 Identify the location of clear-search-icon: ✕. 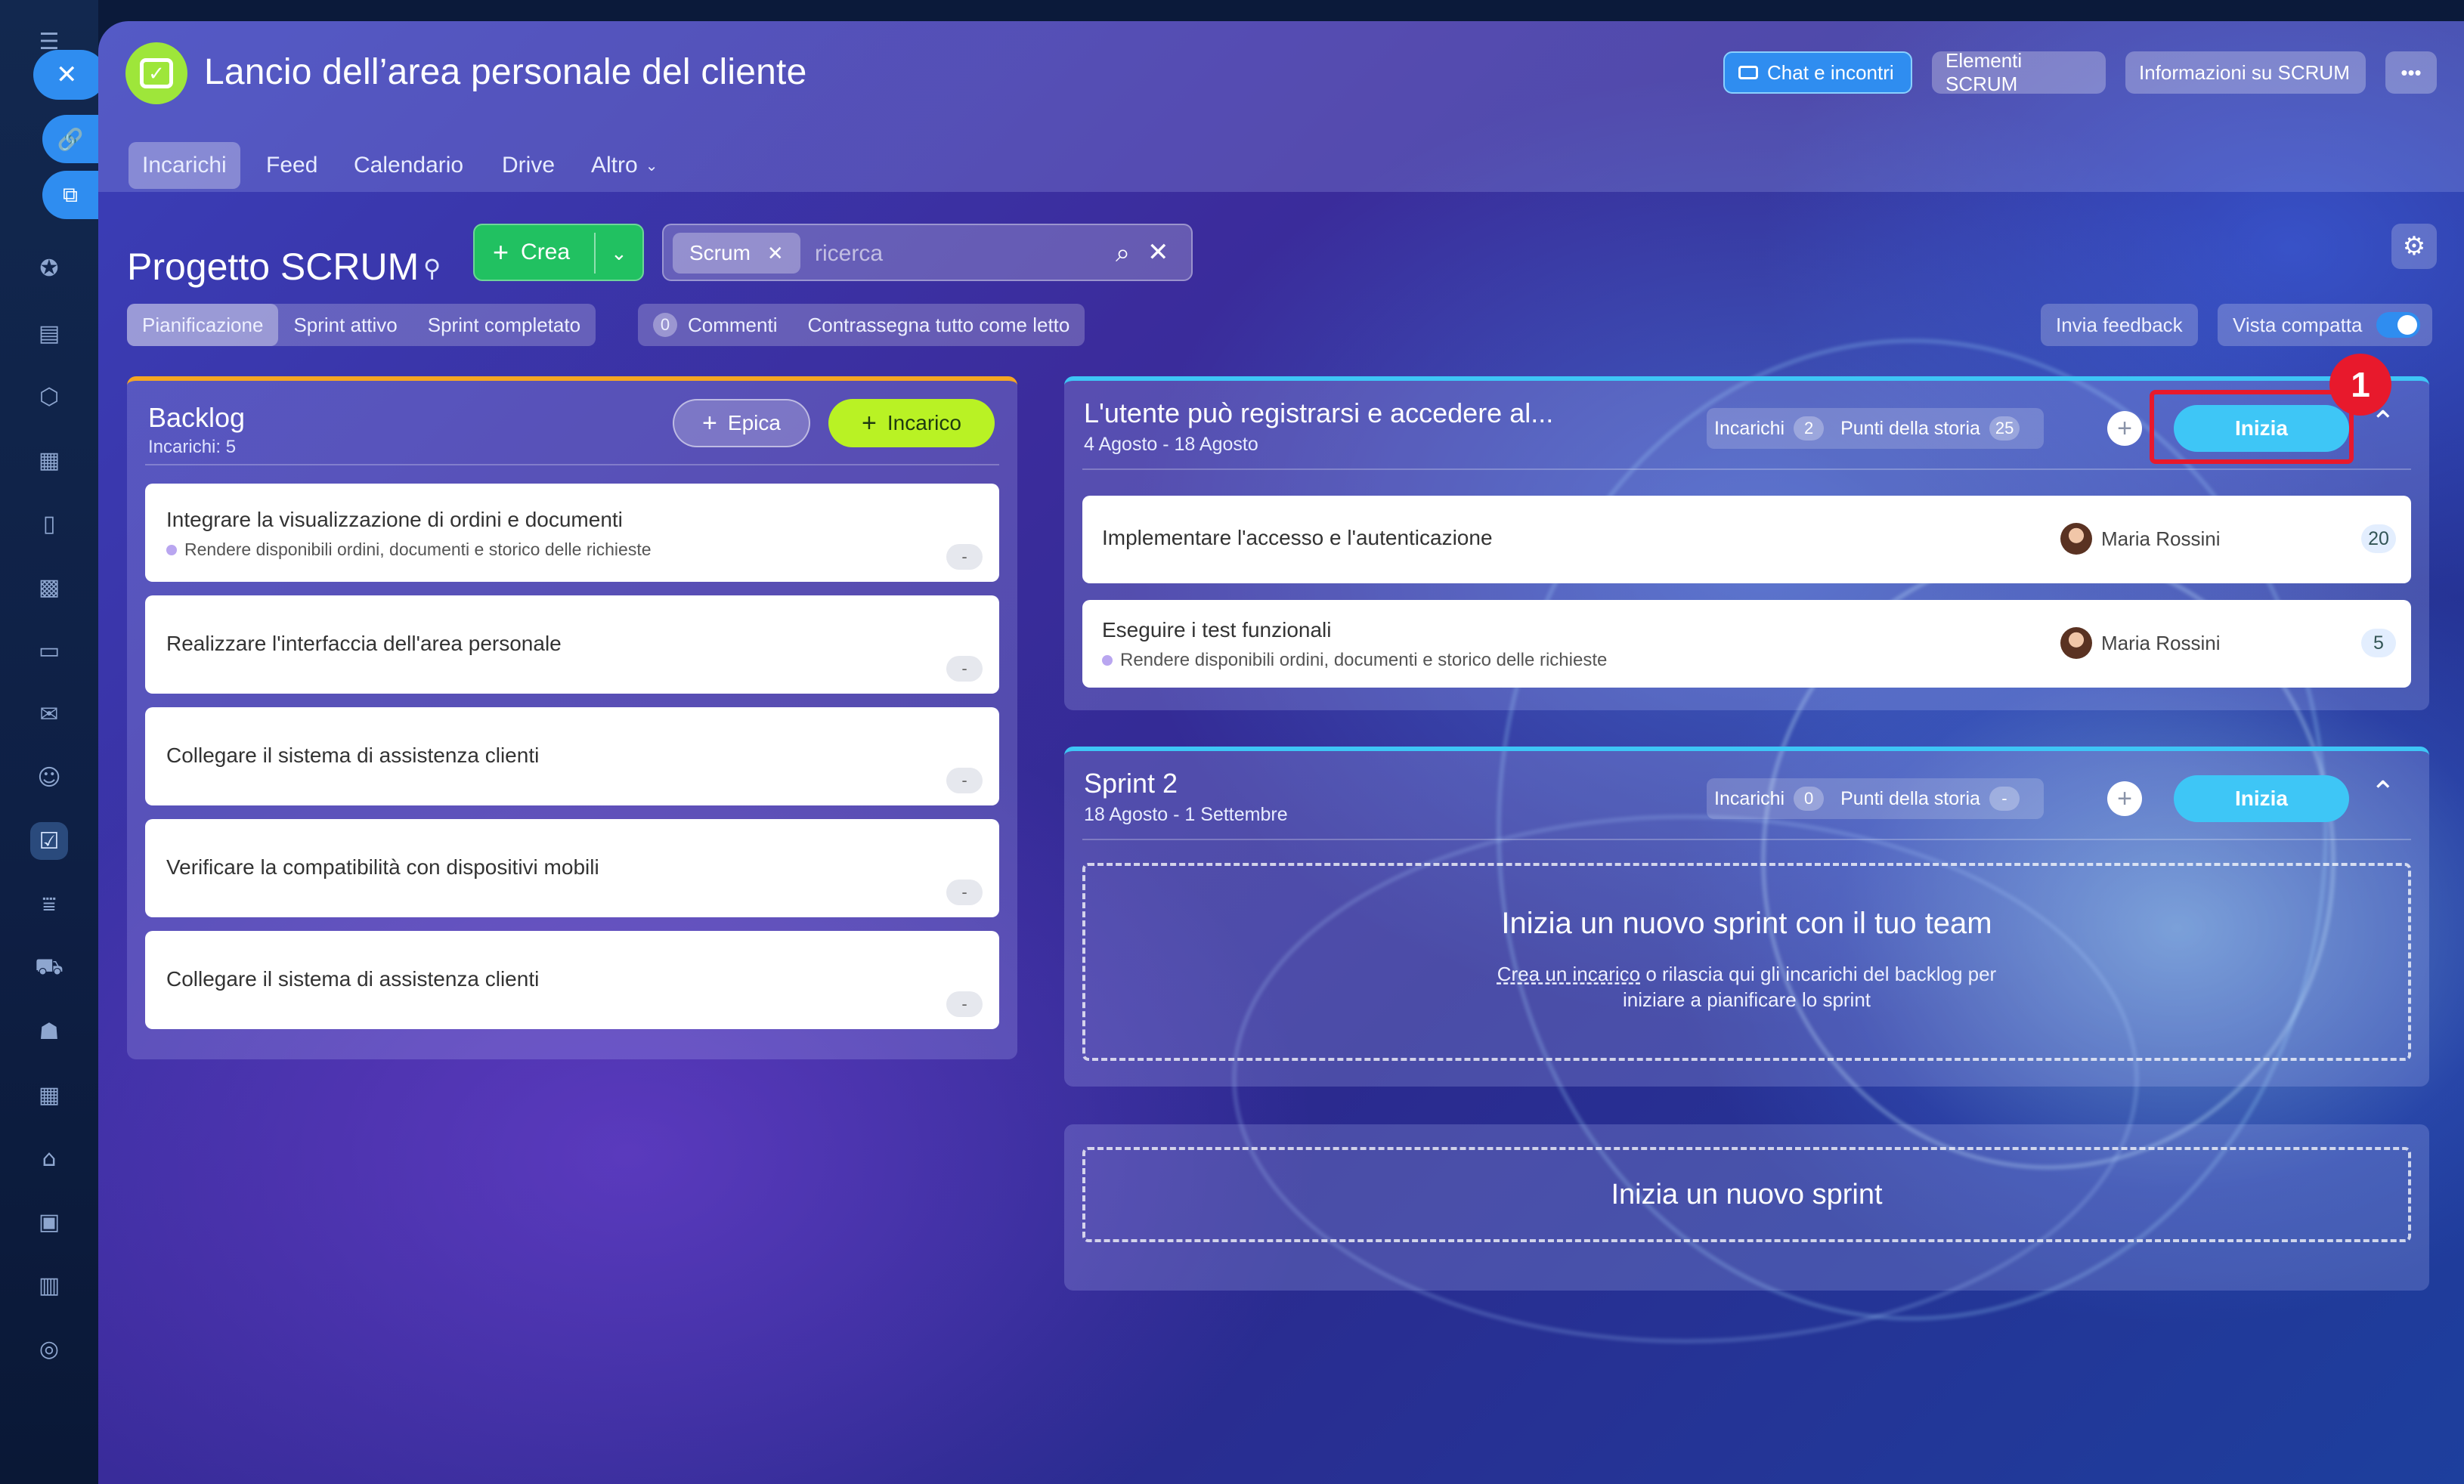
(1158, 252).